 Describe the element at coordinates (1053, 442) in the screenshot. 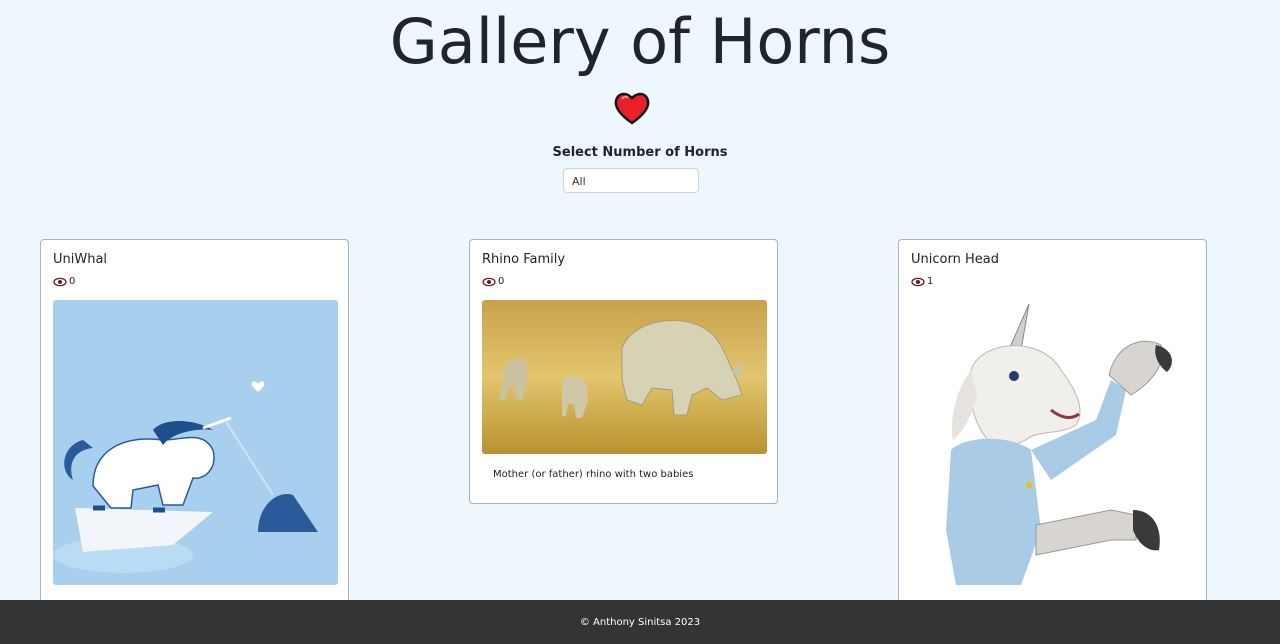

I see `unicorn-head-image` at that location.